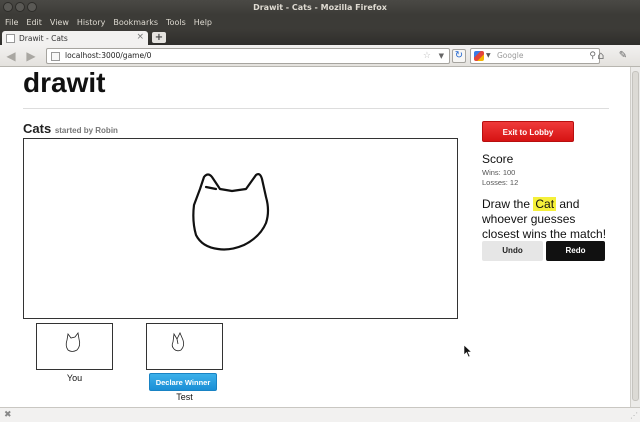 This screenshot has width=640, height=422. Describe the element at coordinates (320, 414) in the screenshot. I see `status-bar: ✖ ⋰` at that location.